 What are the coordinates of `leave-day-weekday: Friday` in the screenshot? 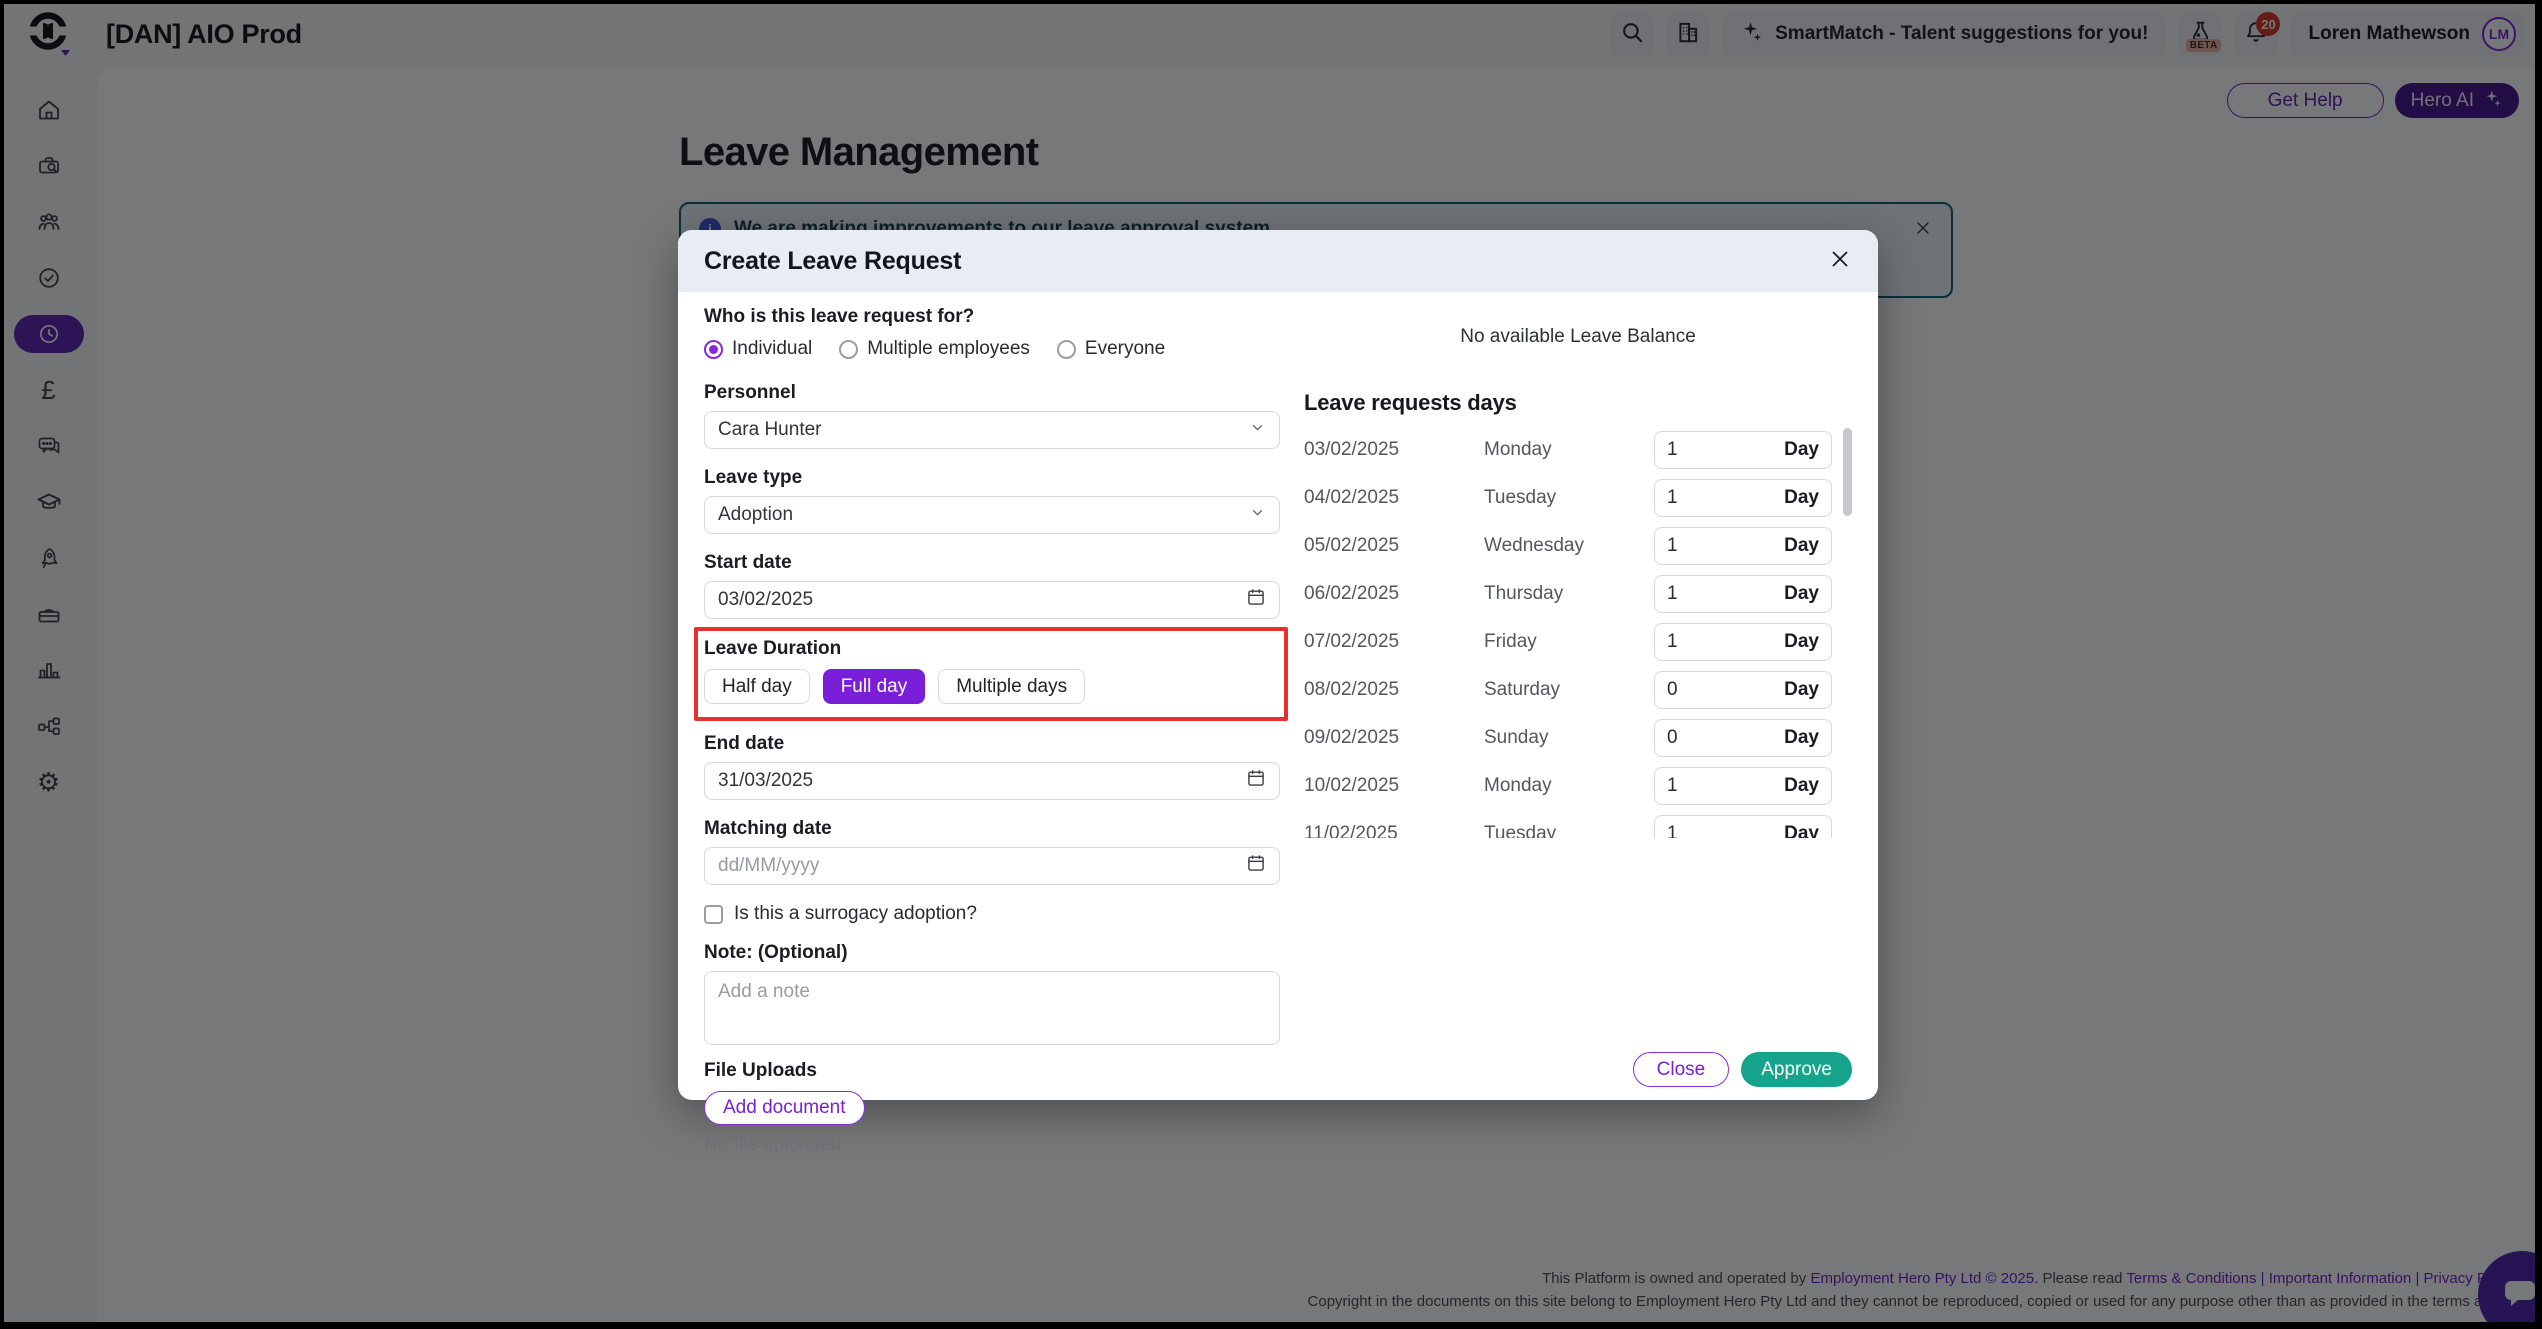 It's located at (1510, 641).